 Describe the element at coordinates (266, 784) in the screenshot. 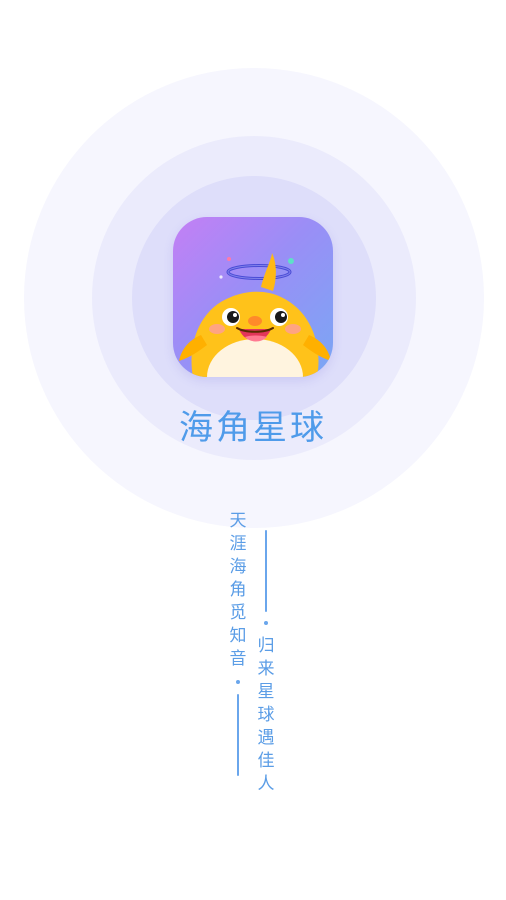

I see `tagline-char: 人` at that location.